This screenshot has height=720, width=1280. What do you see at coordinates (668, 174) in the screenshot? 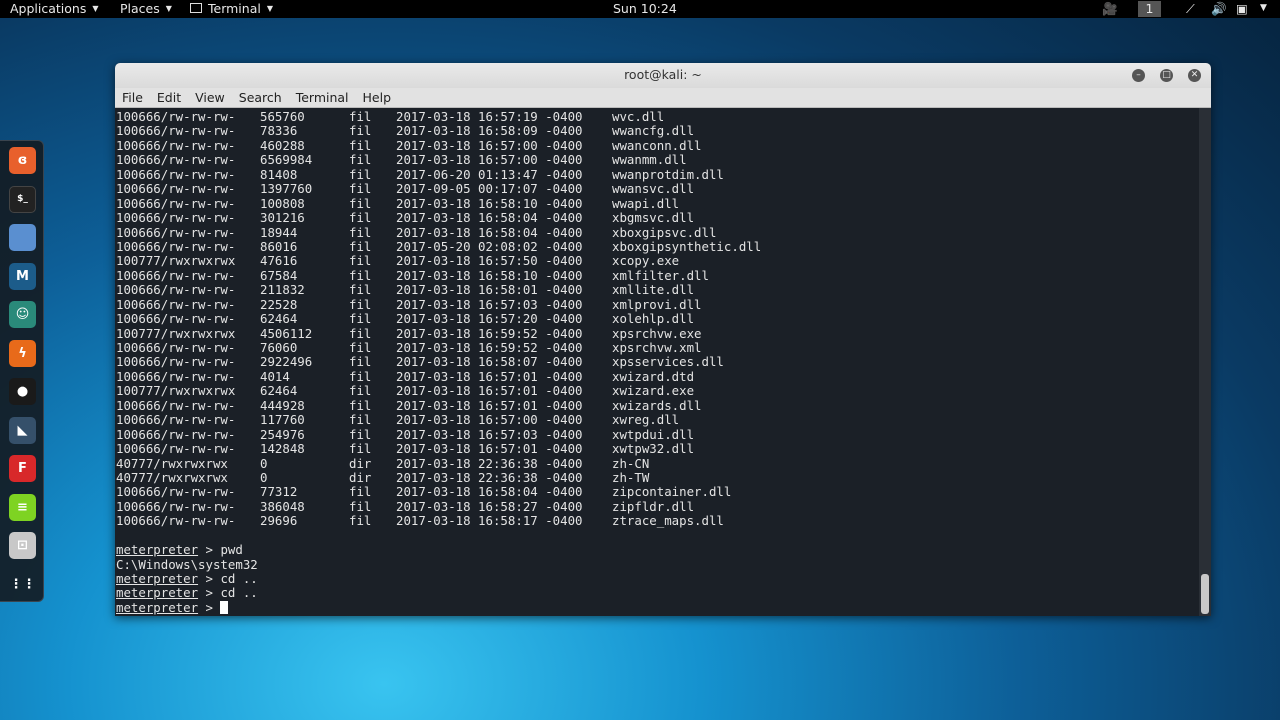
I see `listing-name: wwanprotdim.dll` at bounding box center [668, 174].